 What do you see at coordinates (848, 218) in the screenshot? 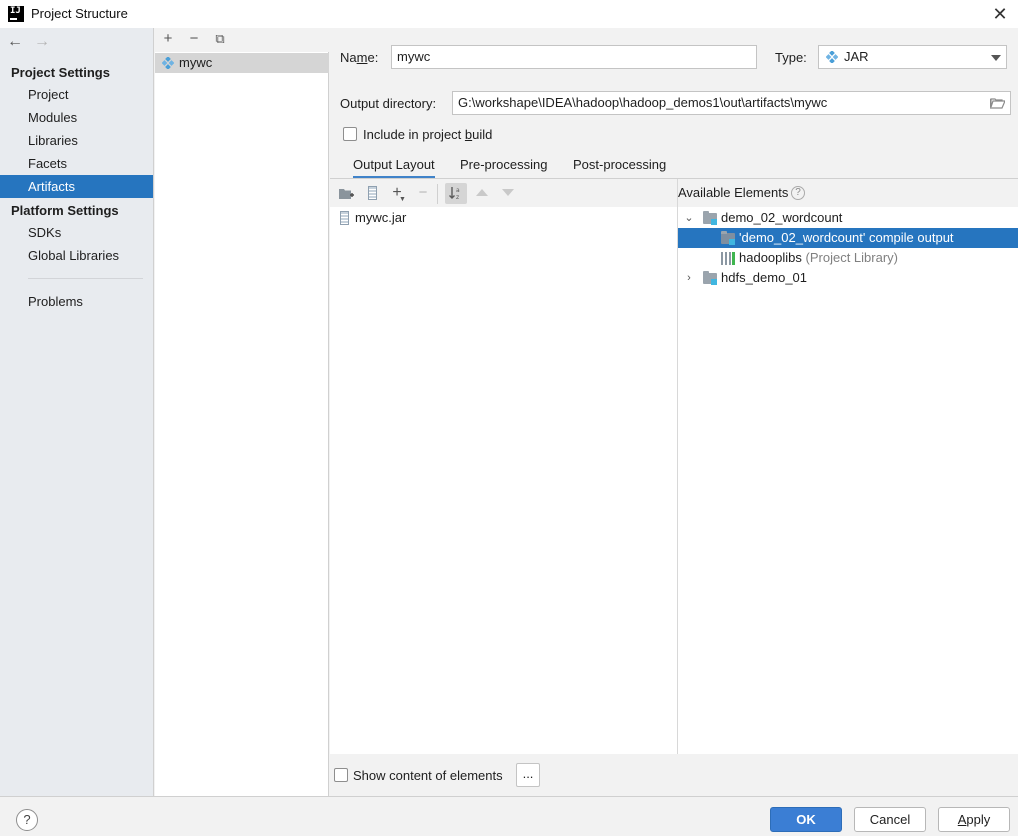
I see `tree-item-demo-02-wordcount: ⌄ demo_02_wordcount` at bounding box center [848, 218].